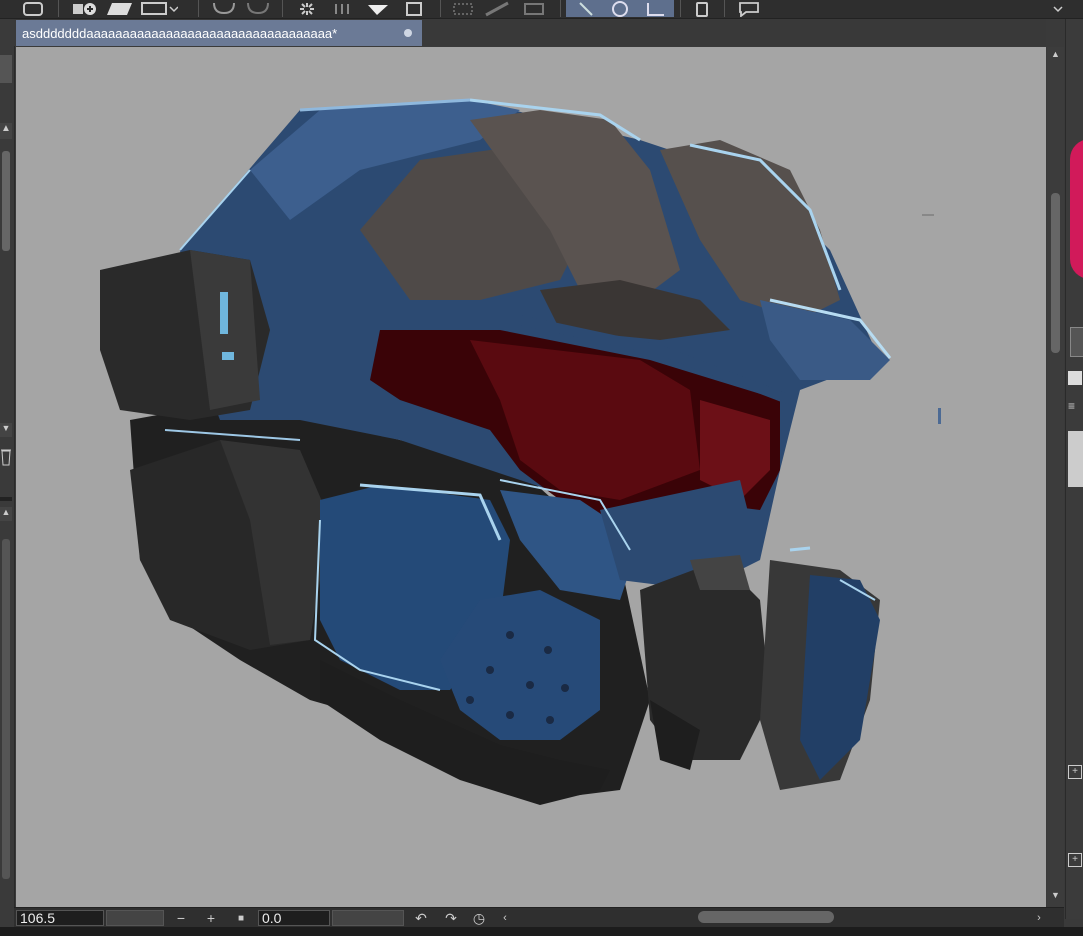  I want to click on reset-rotation-icon: ◷, so click(479, 918).